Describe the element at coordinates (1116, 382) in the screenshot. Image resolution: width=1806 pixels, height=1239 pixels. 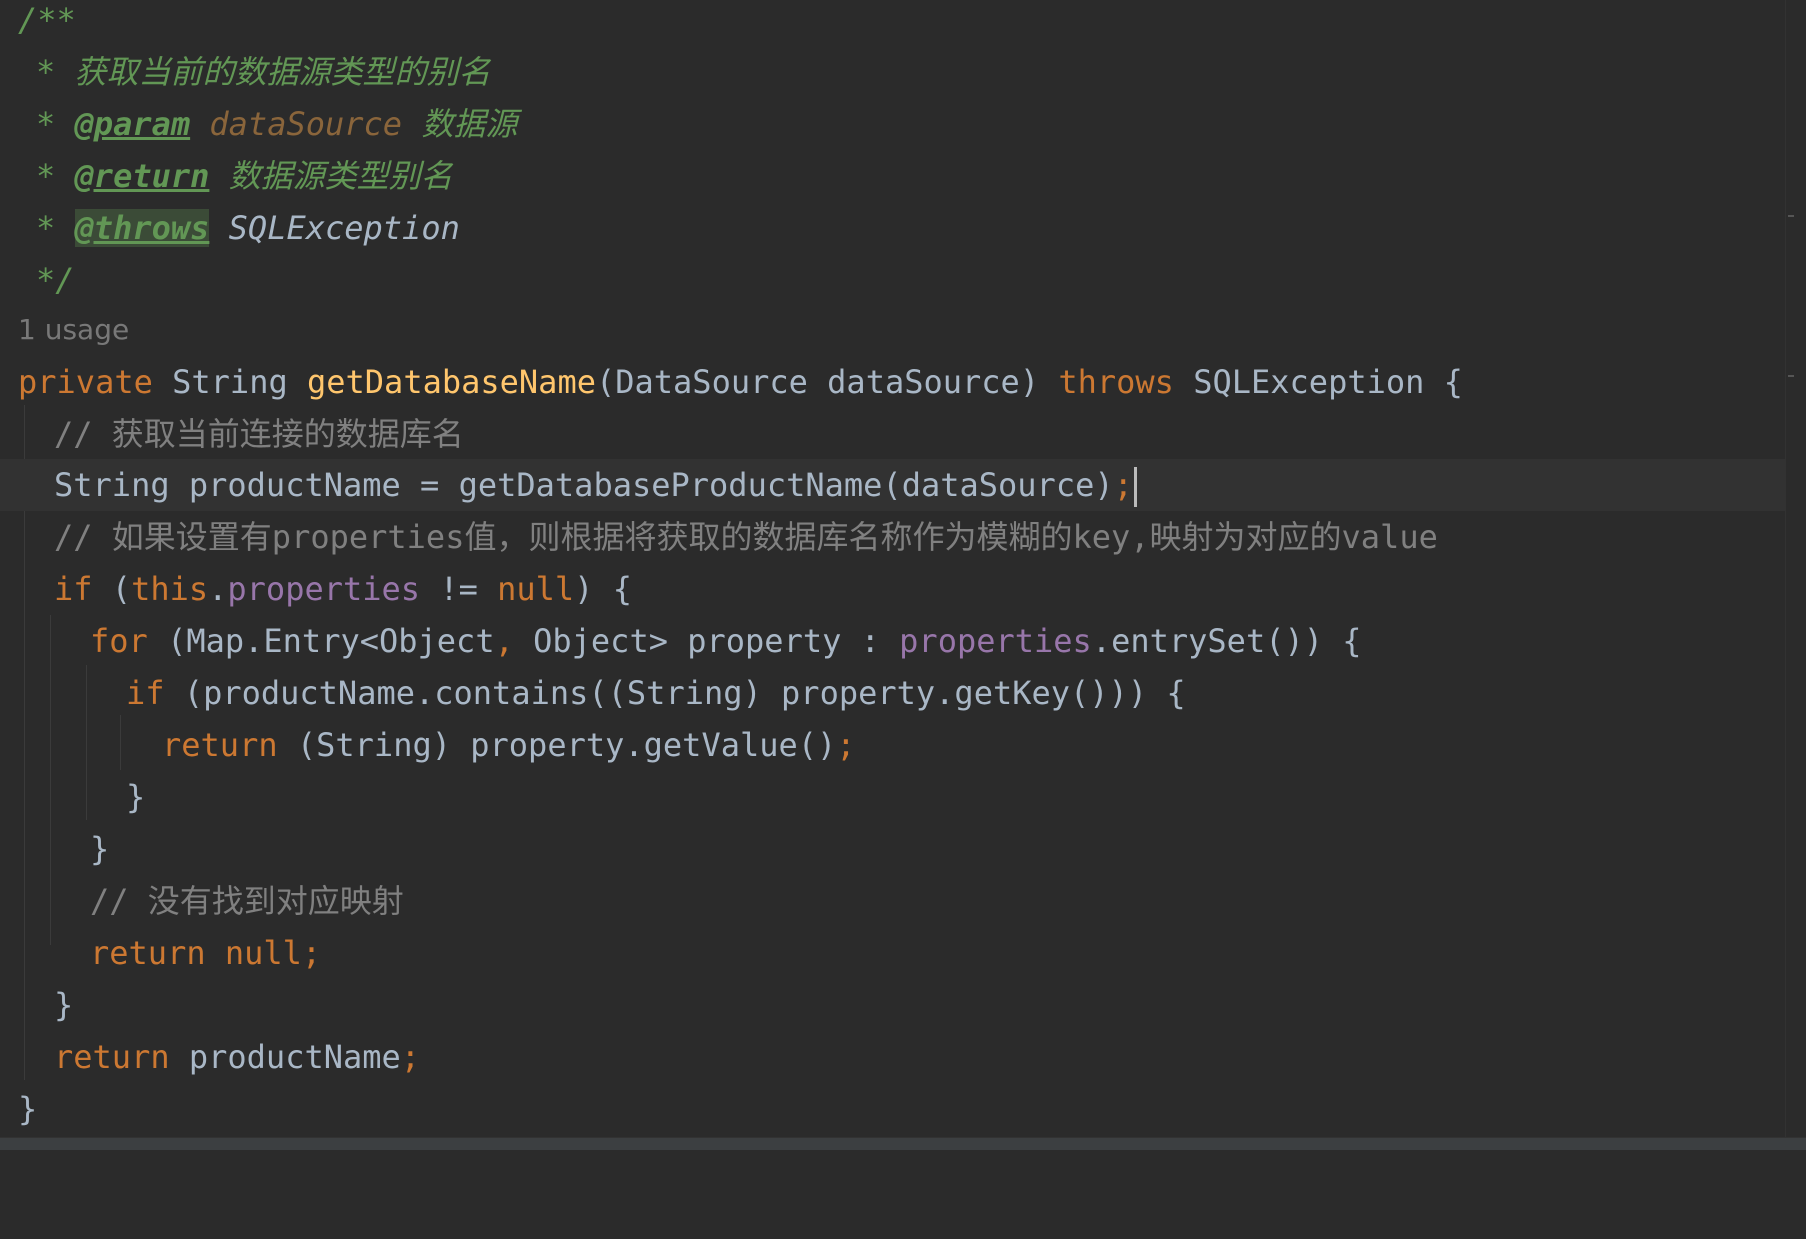
I see `keyword-throws: throws` at that location.